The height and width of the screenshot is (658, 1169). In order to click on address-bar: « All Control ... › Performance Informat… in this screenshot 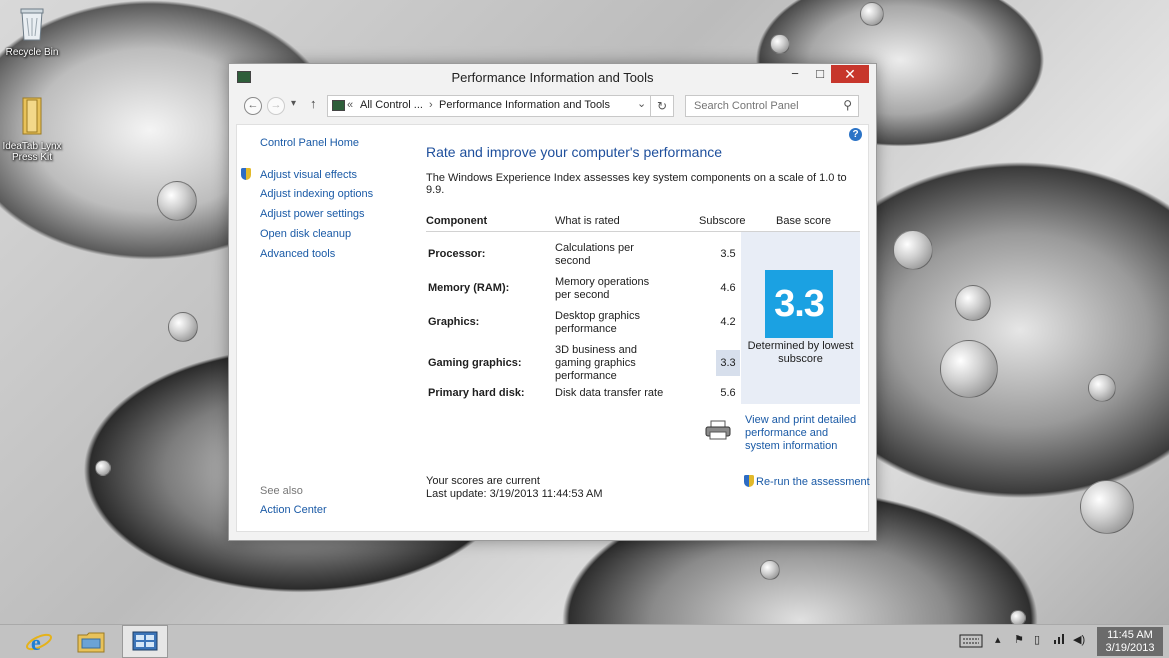, I will do `click(489, 106)`.